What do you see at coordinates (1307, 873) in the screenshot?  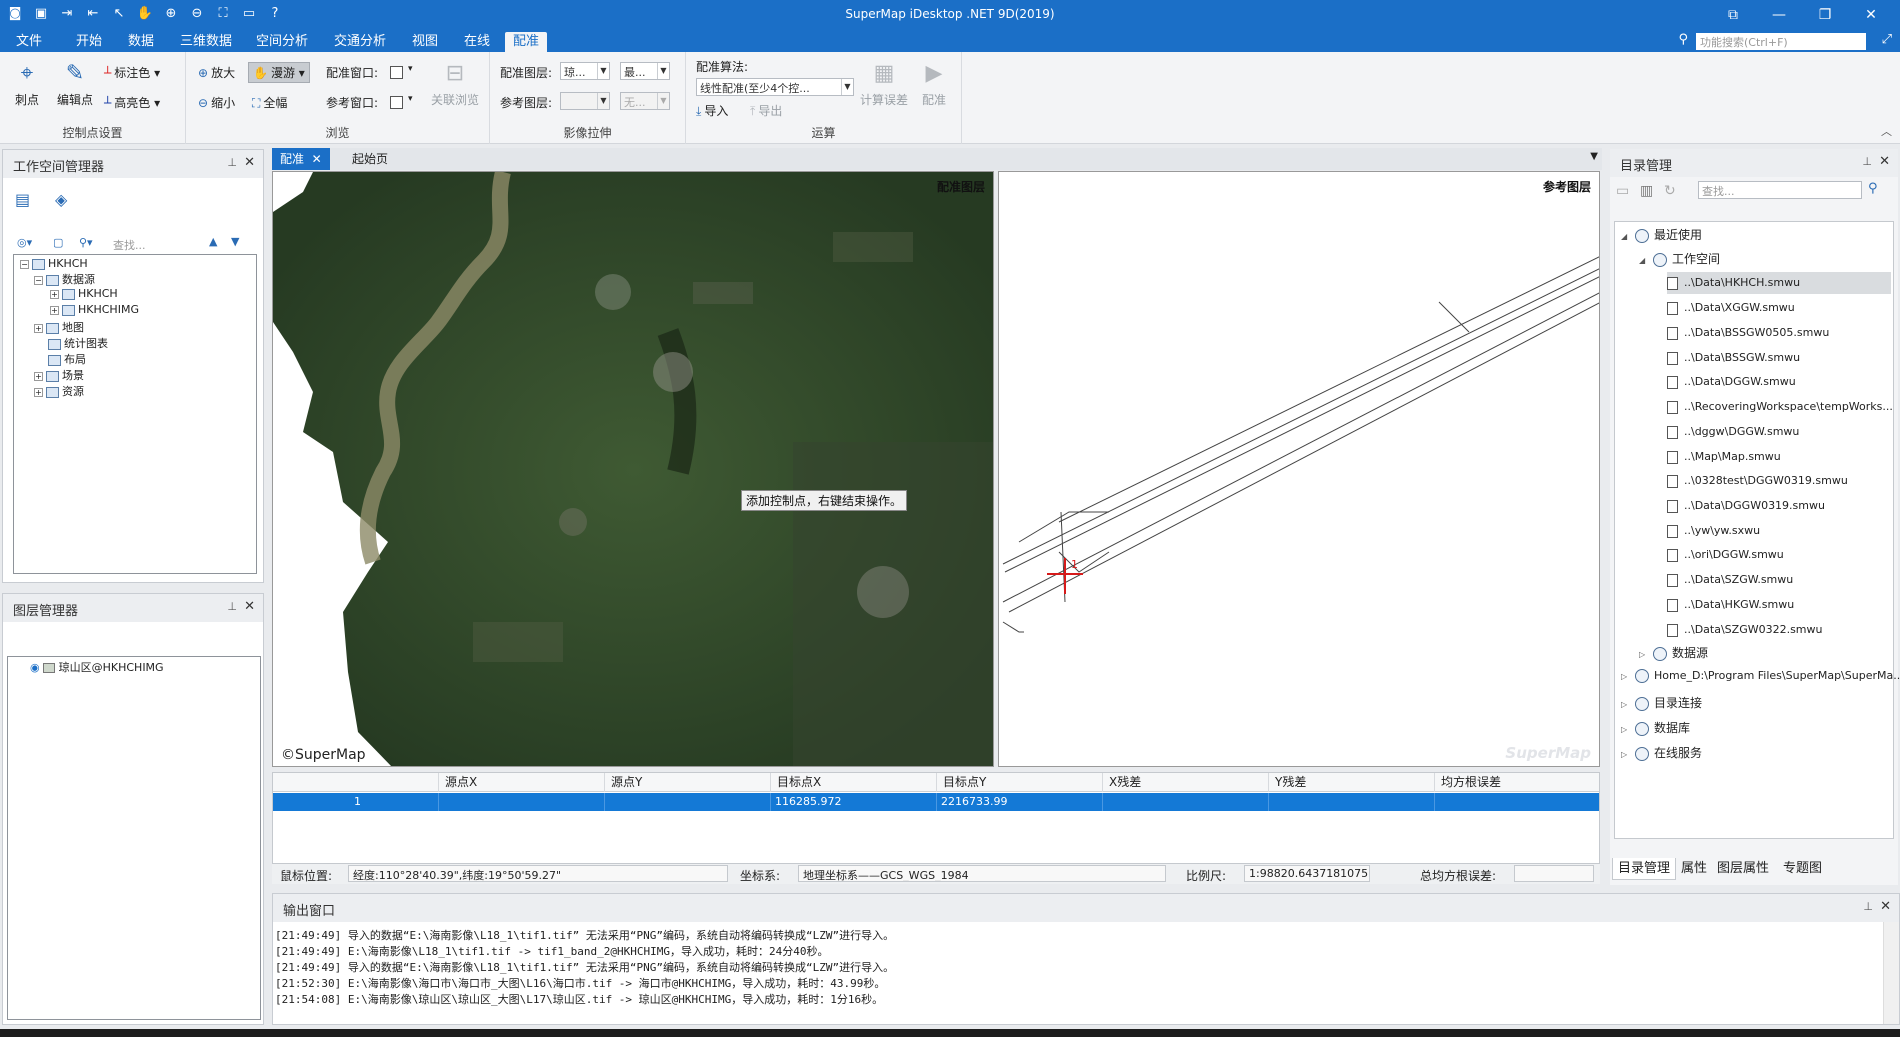 I see `scale-value: 1:98820.6437181075` at bounding box center [1307, 873].